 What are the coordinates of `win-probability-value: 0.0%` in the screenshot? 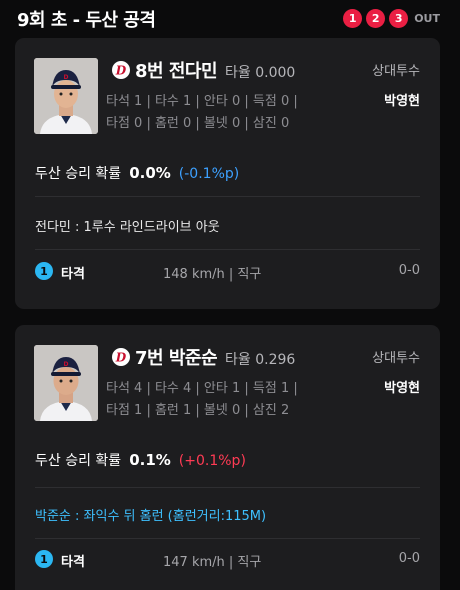 It's located at (150, 173).